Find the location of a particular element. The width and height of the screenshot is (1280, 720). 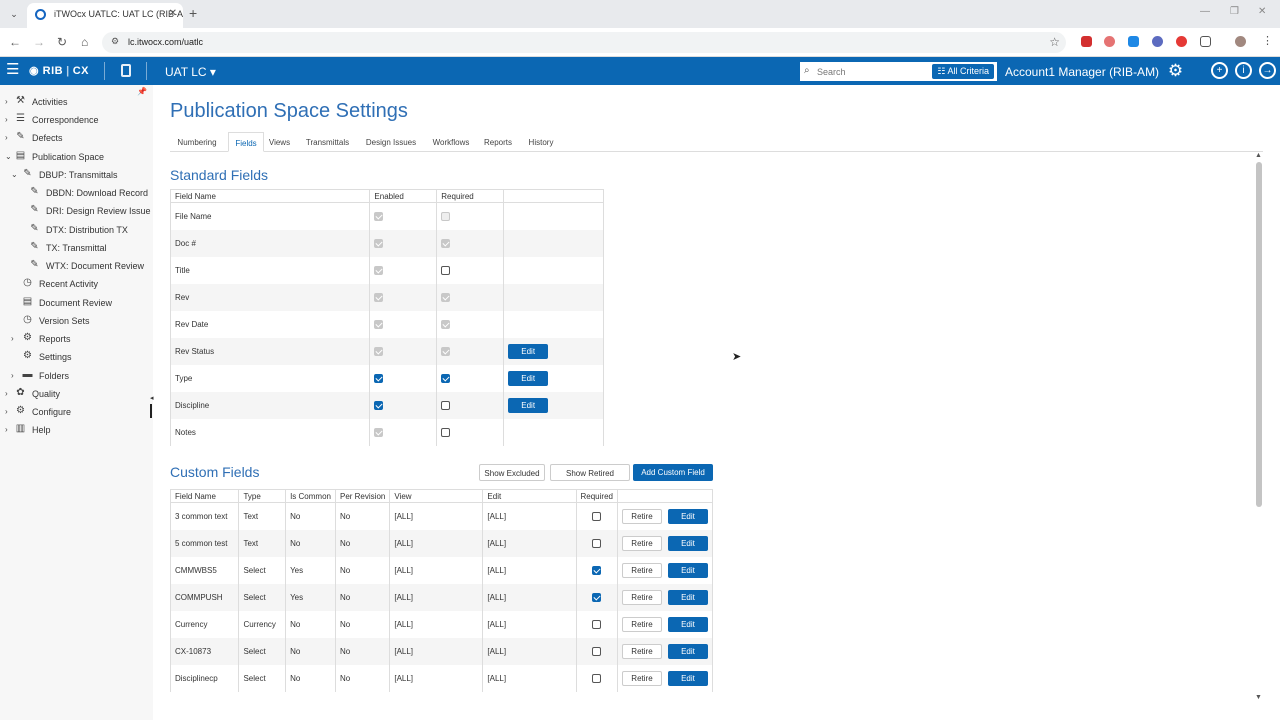

show-excluded-button: Show Excluded is located at coordinates (512, 472).